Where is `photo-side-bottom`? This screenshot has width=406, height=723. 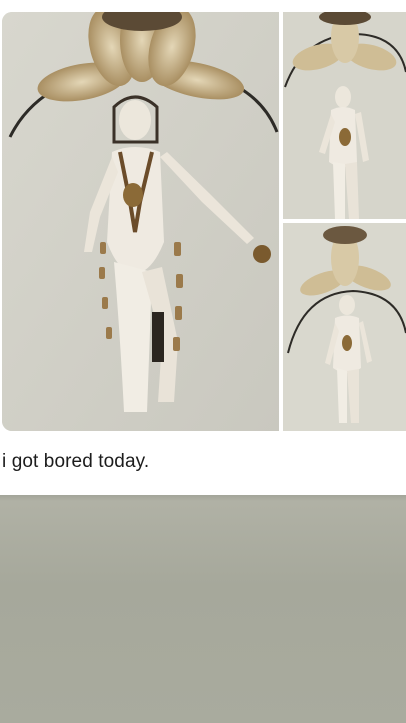 photo-side-bottom is located at coordinates (344, 327).